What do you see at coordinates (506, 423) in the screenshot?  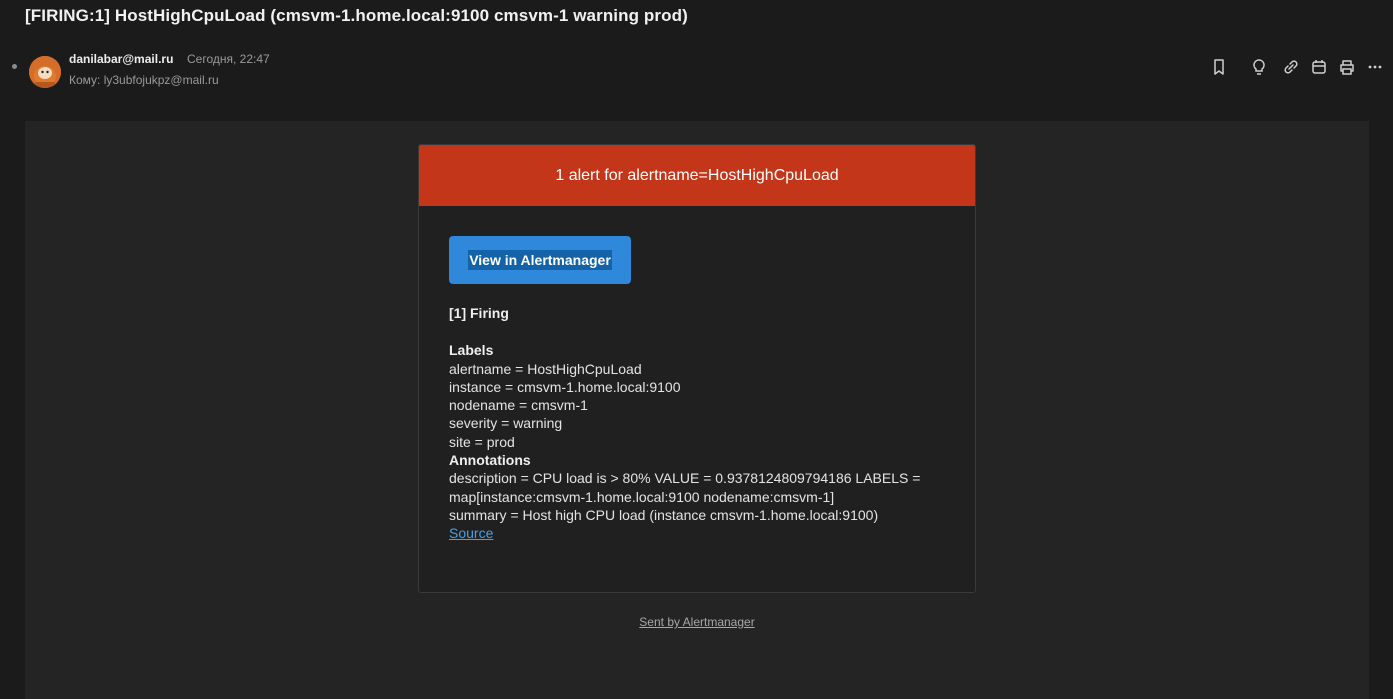 I see `label-line: severity = warning` at bounding box center [506, 423].